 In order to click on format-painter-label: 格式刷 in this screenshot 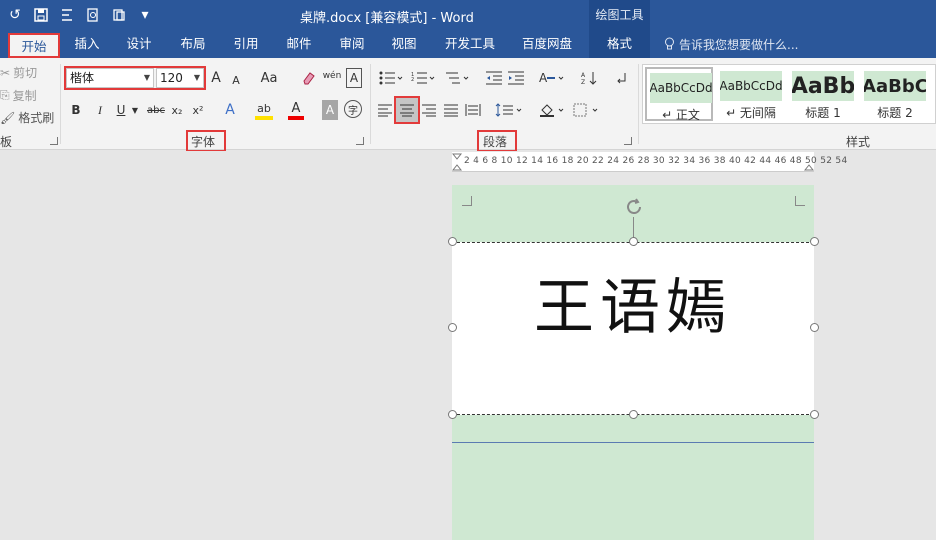, I will do `click(36, 118)`.